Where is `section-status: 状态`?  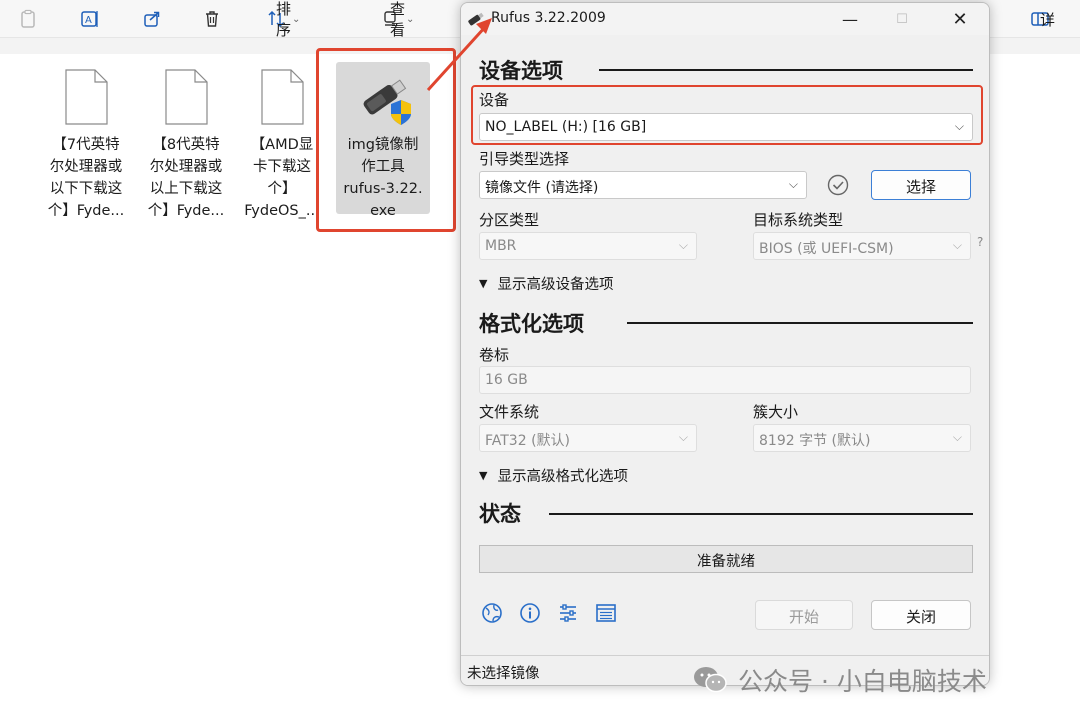
section-status: 状态 is located at coordinates (500, 514).